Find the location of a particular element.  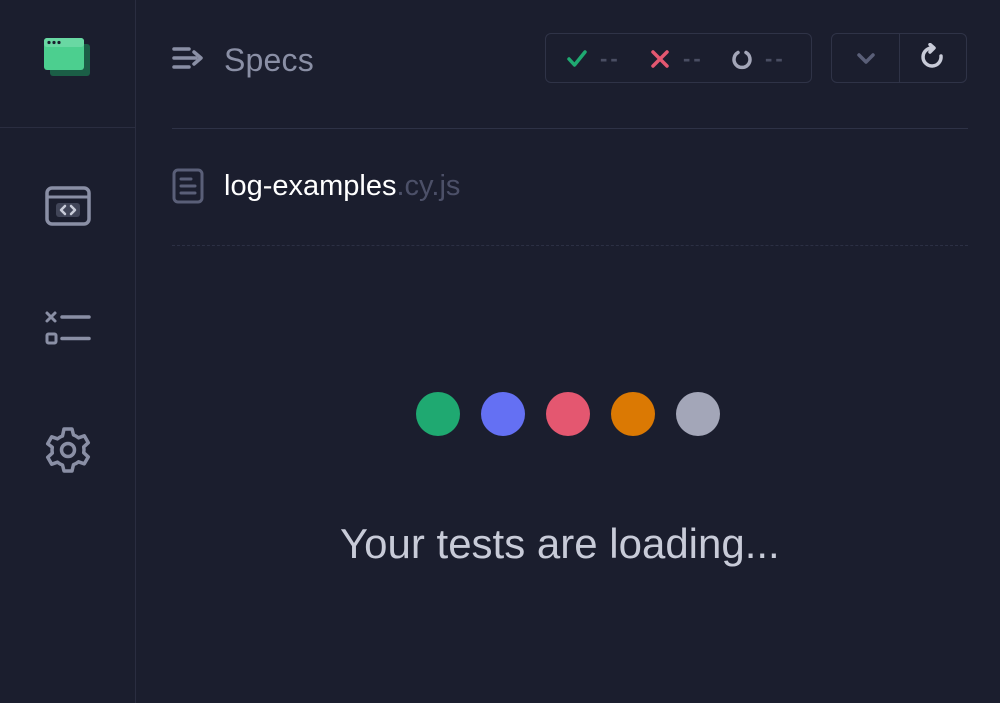

test-list-icon is located at coordinates (68, 328).